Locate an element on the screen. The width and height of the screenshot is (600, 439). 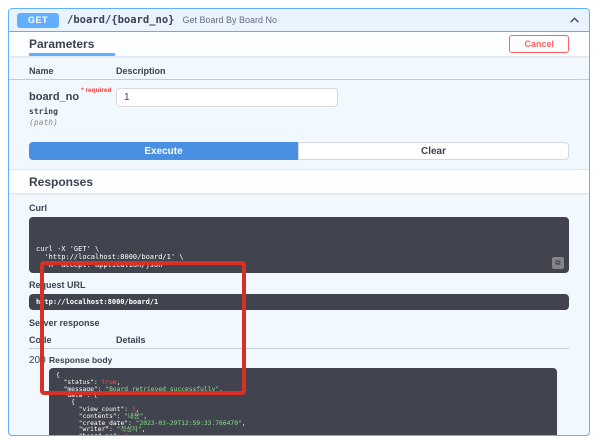
column-code-header: Code is located at coordinates (40, 340).